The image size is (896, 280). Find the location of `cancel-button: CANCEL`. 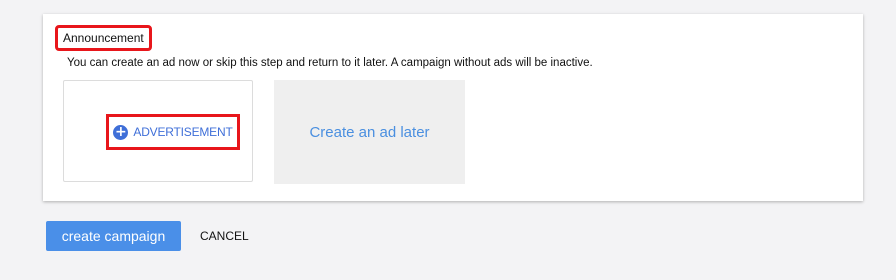

cancel-button: CANCEL is located at coordinates (224, 236).